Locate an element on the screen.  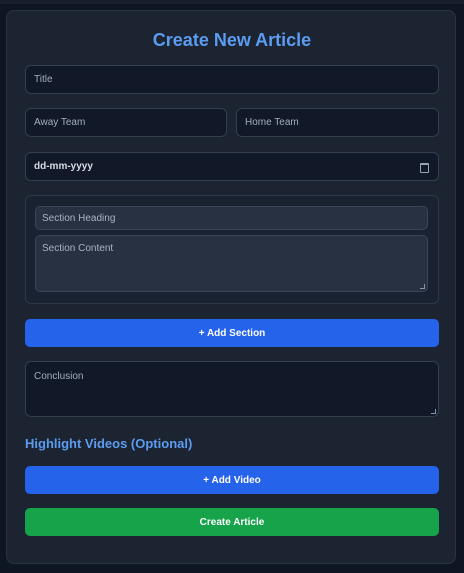
section-content-placeholder: Section Content is located at coordinates (78, 248).